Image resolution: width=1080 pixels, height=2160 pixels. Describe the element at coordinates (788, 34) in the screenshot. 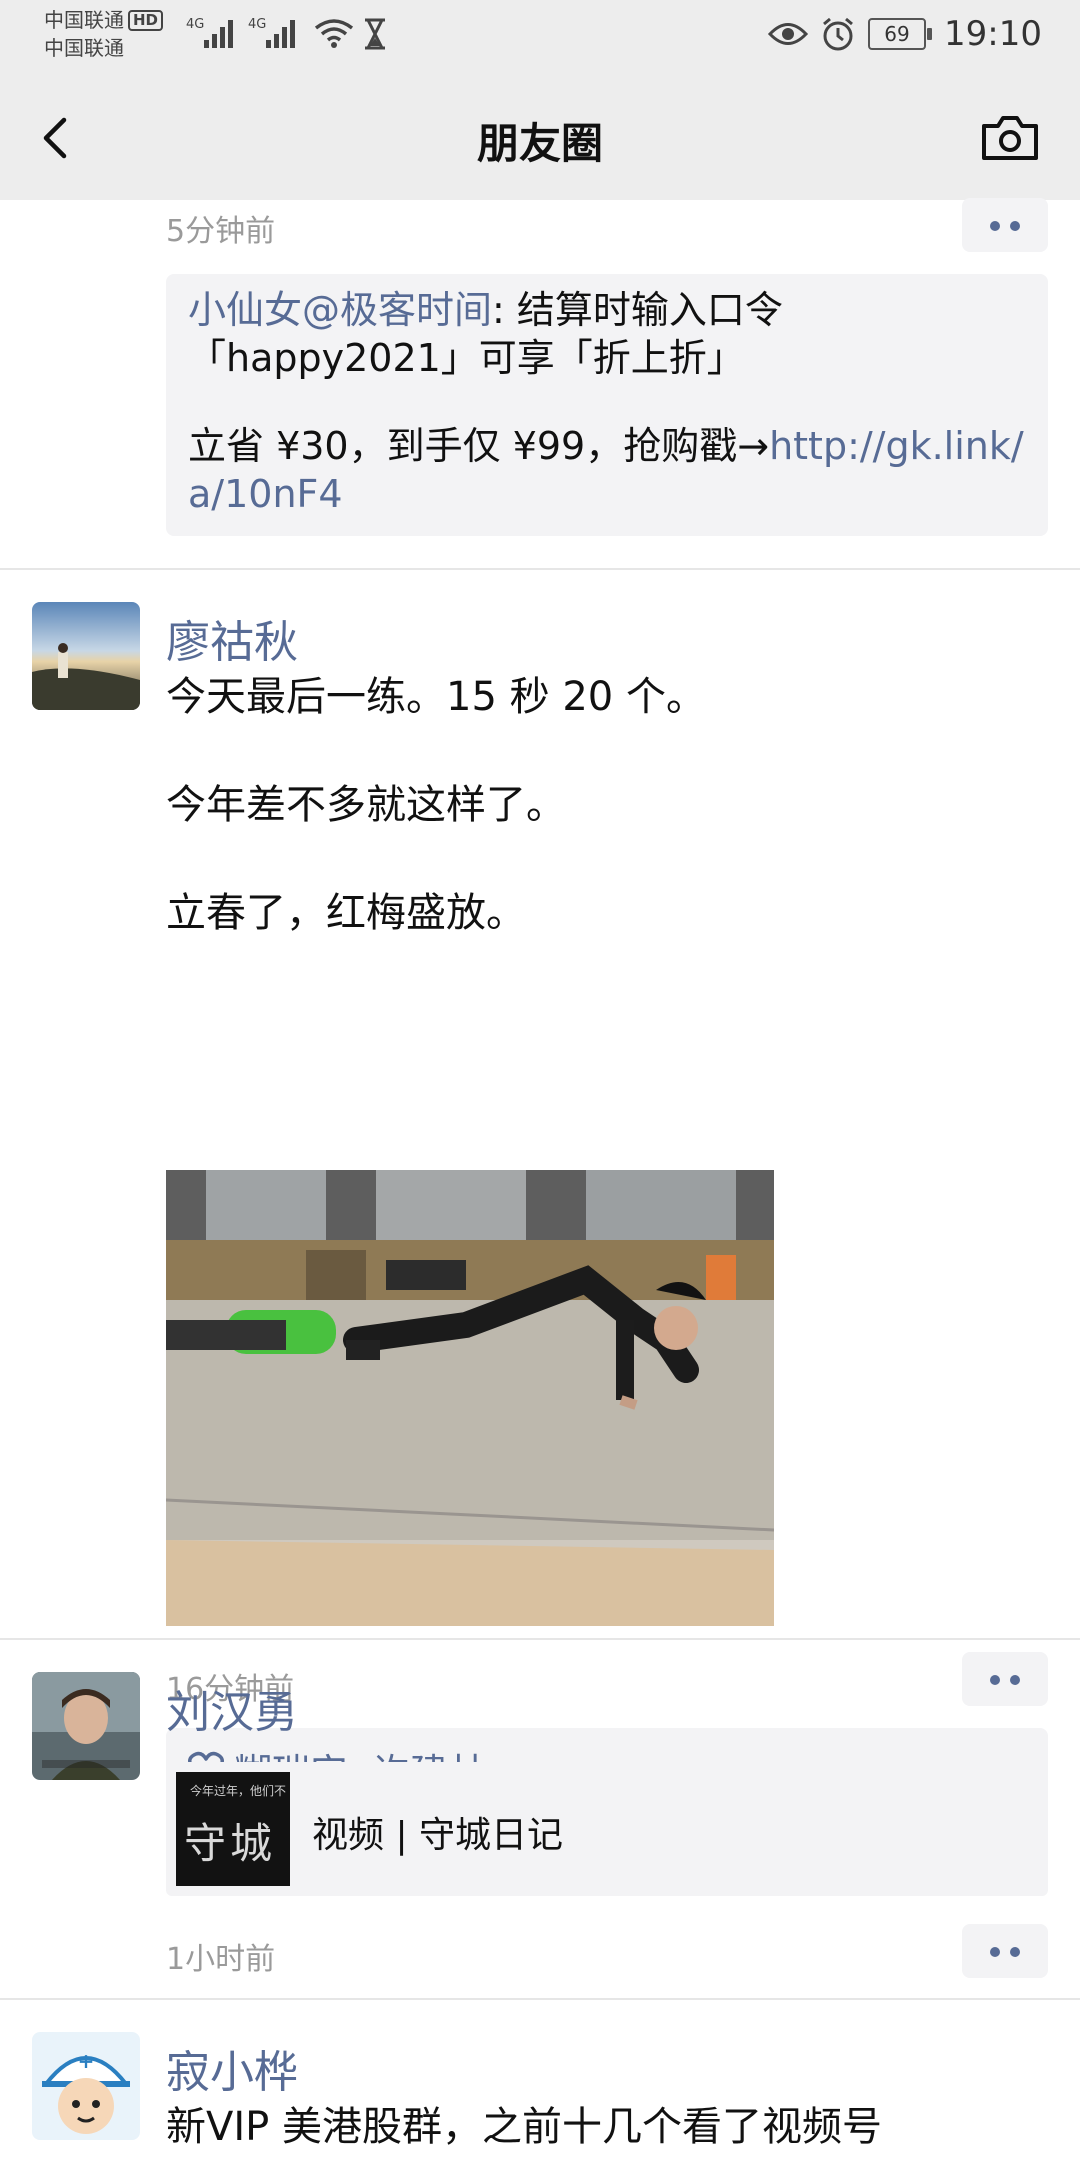

I see `eye-icon` at that location.